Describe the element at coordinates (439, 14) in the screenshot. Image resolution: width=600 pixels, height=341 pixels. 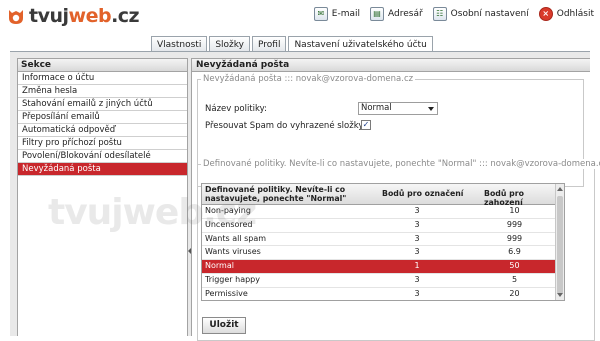
I see `personal-settings-icon: ☷` at that location.